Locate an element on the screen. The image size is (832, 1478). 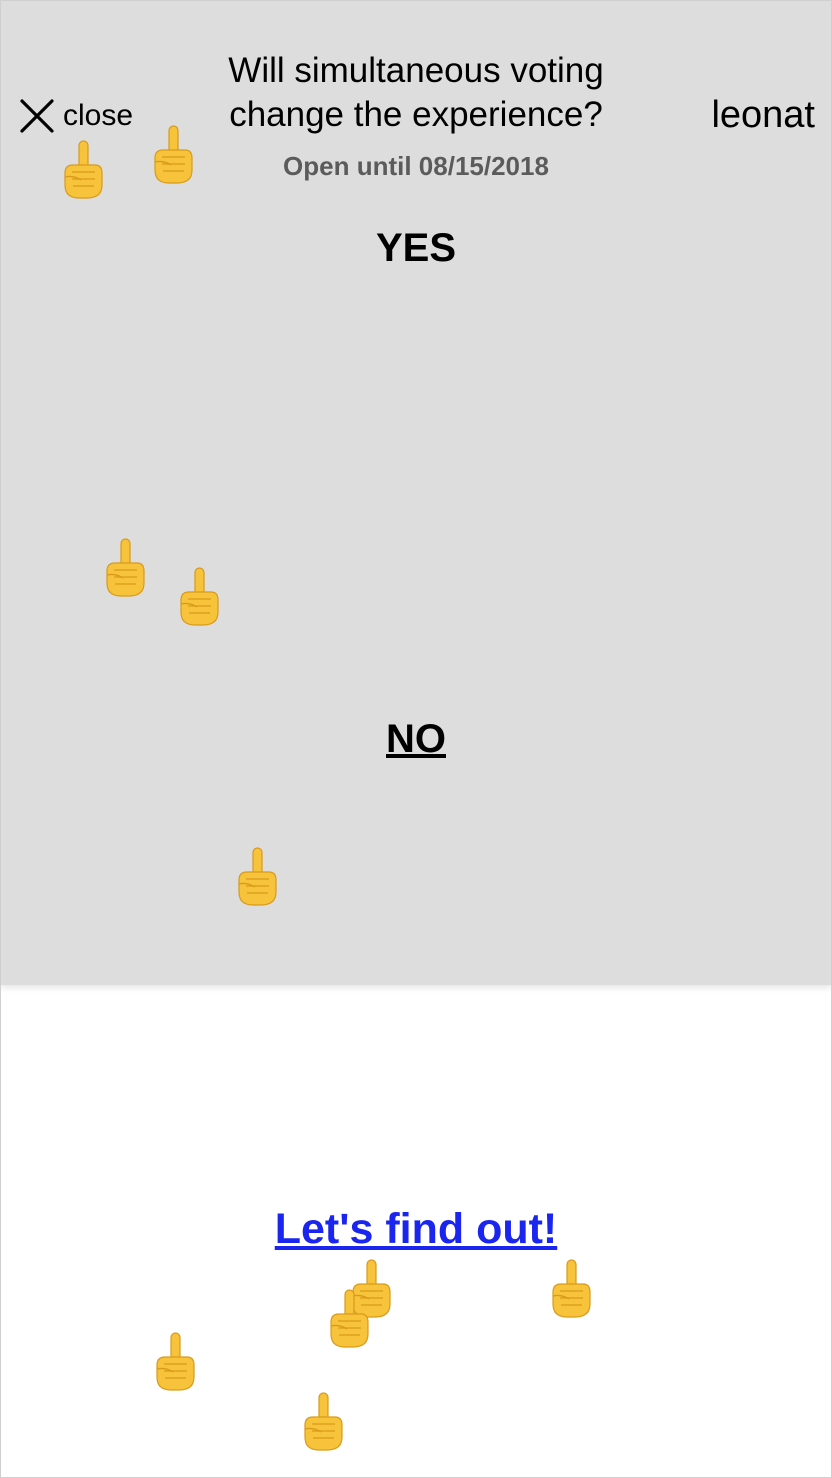
close-button: close is located at coordinates (76, 116).